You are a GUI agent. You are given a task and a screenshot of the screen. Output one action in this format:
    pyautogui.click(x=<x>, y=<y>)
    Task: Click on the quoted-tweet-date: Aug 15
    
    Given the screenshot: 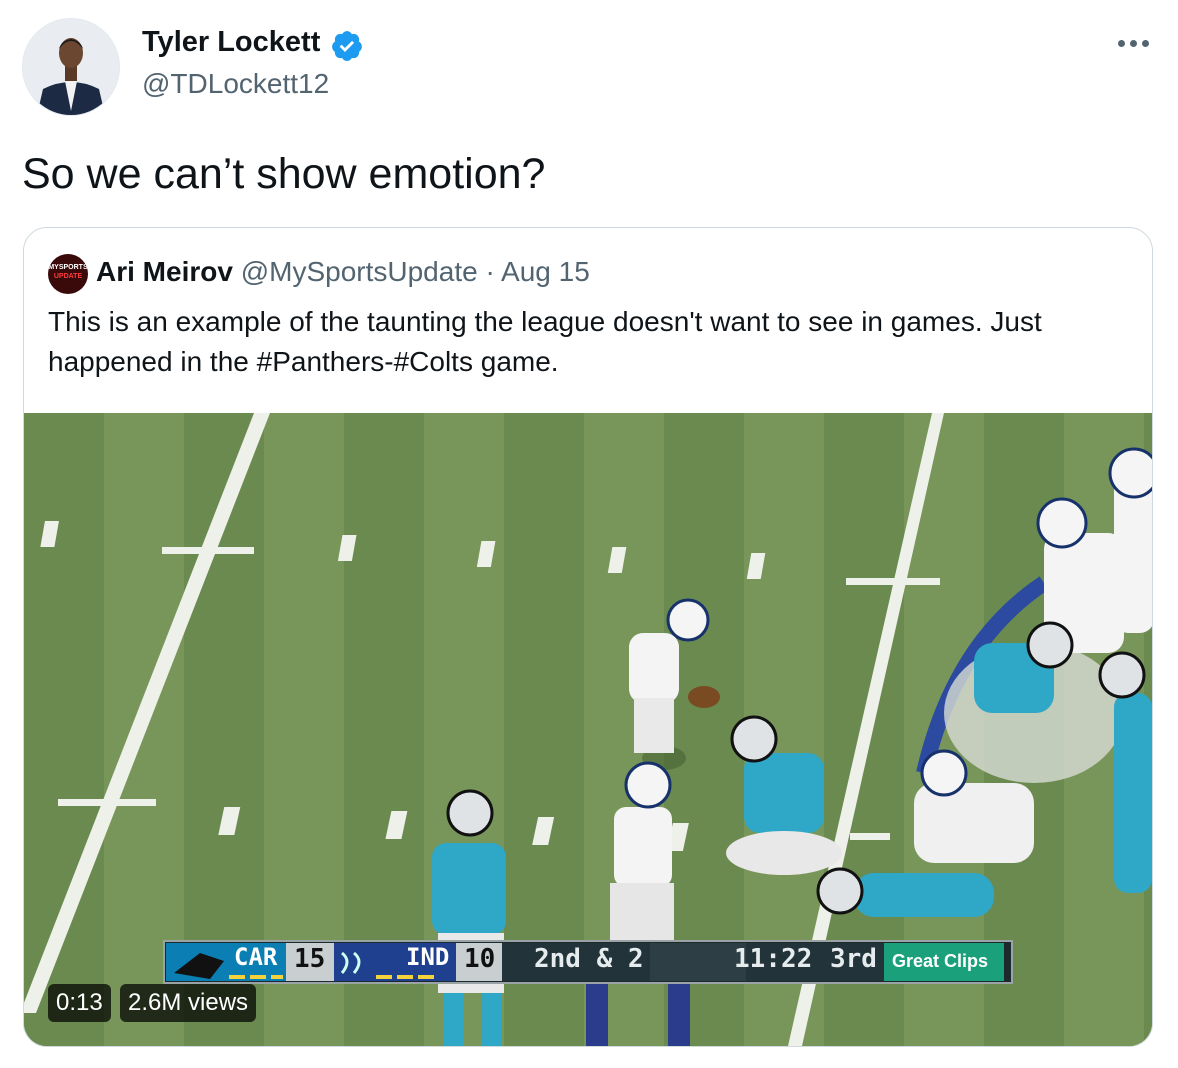 What is the action you would take?
    pyautogui.click(x=545, y=271)
    